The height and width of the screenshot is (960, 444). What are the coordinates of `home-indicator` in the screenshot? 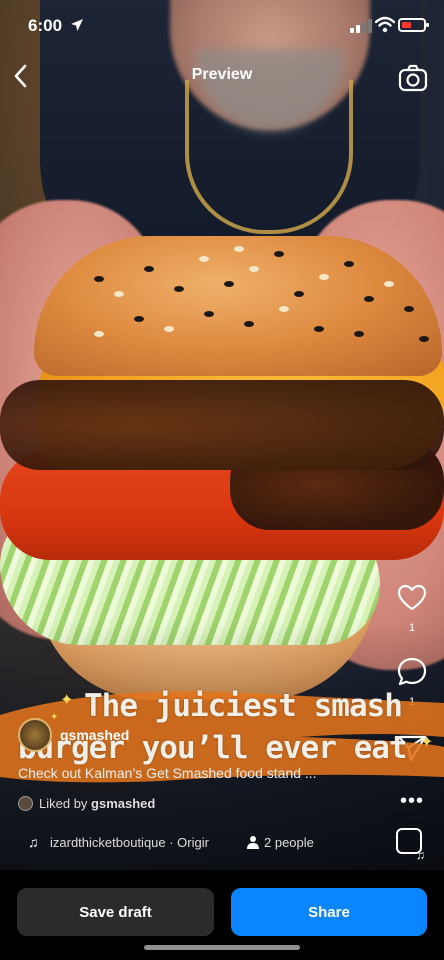 It's located at (222, 947).